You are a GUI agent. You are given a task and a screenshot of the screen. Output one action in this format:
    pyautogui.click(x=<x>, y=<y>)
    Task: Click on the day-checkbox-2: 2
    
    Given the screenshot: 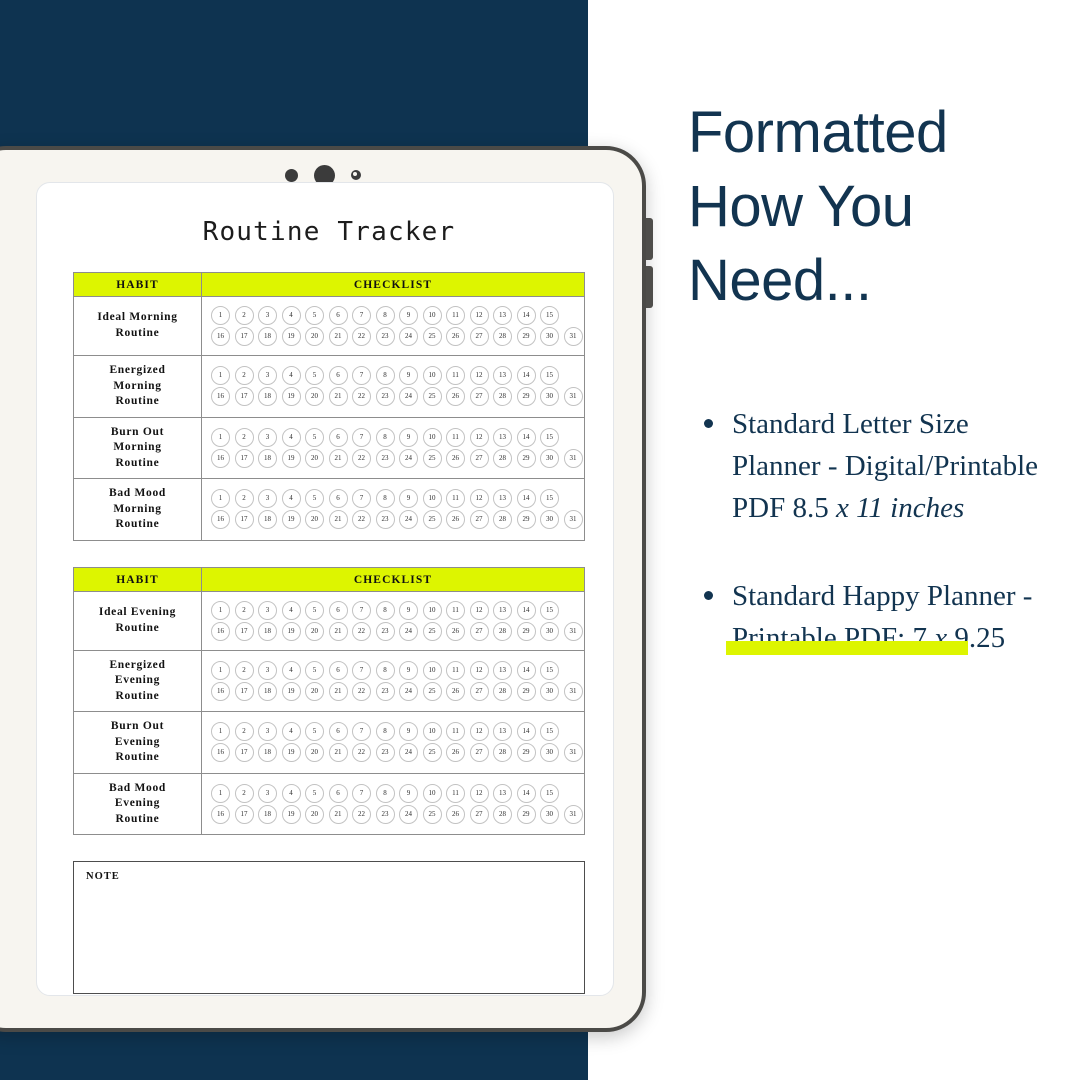 What is the action you would take?
    pyautogui.click(x=244, y=376)
    